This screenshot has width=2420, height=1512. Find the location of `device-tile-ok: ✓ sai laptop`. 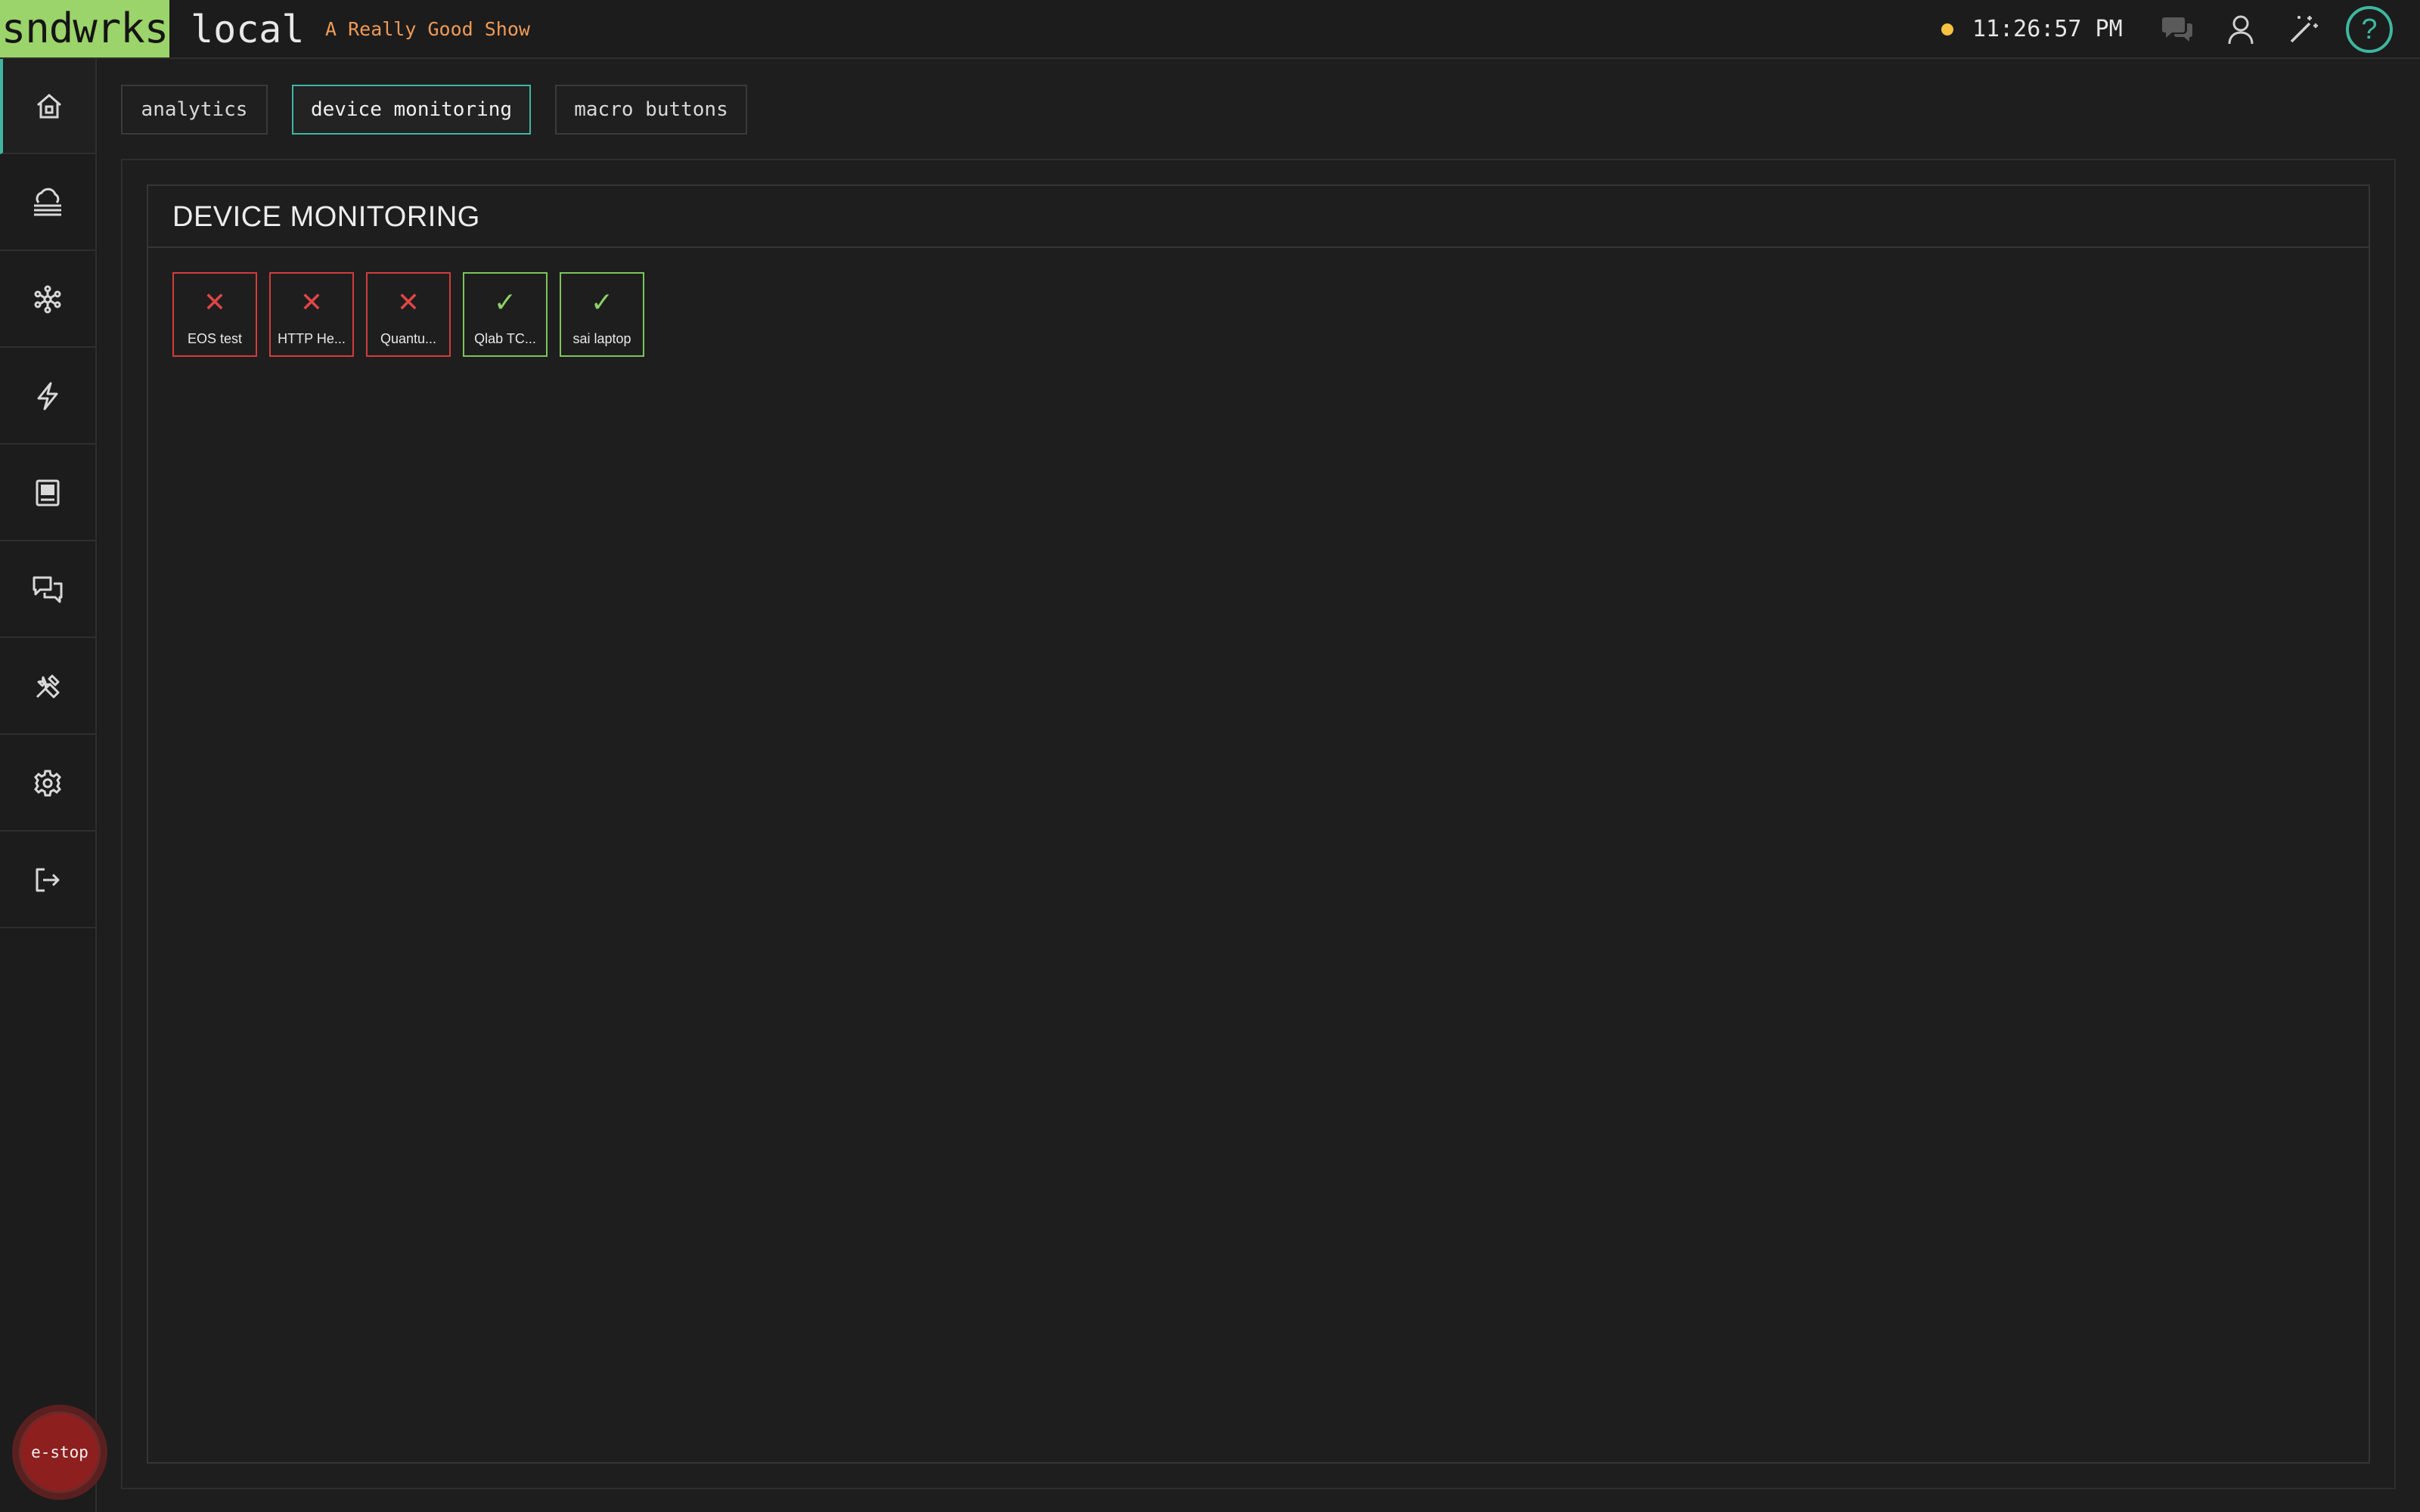

device-tile-ok: ✓ sai laptop is located at coordinates (602, 315).